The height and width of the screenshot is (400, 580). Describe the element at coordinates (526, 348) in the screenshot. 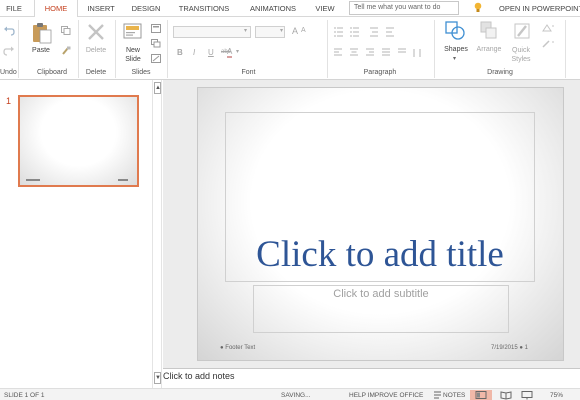

I see `slide-page-number: 1` at that location.